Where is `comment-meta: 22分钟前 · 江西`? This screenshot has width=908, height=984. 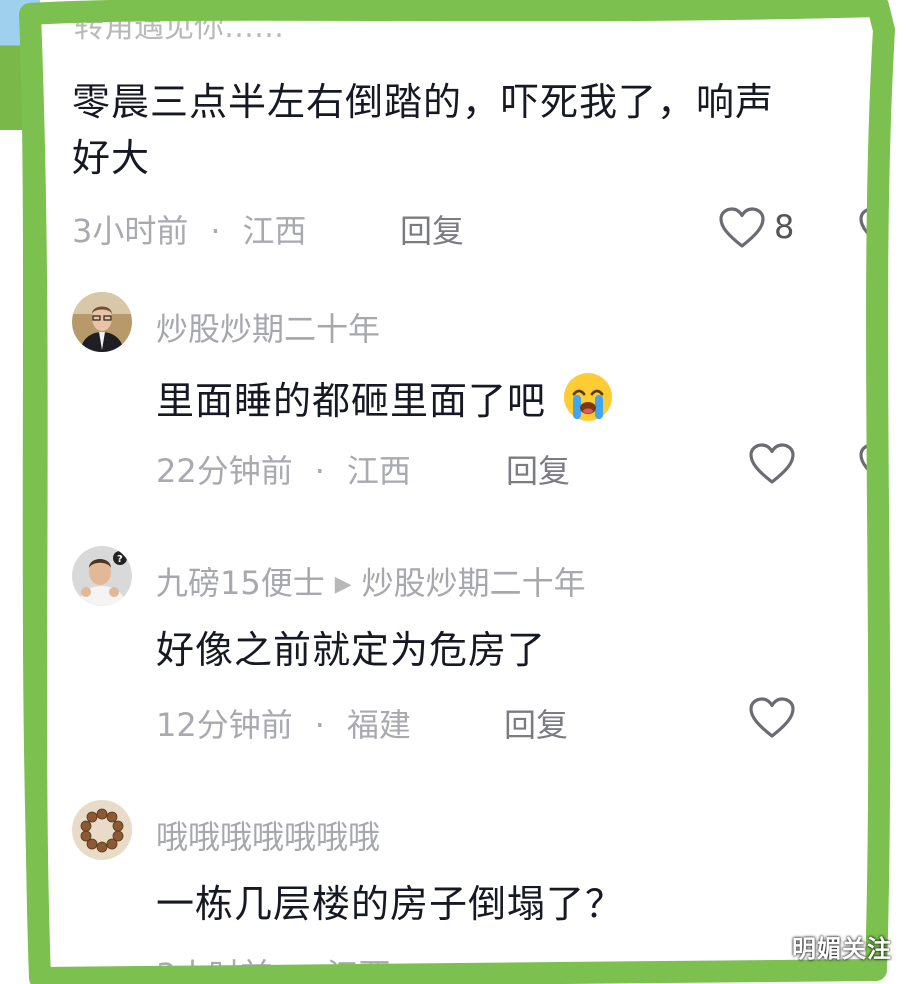
comment-meta: 22分钟前 · 江西 is located at coordinates (283, 469).